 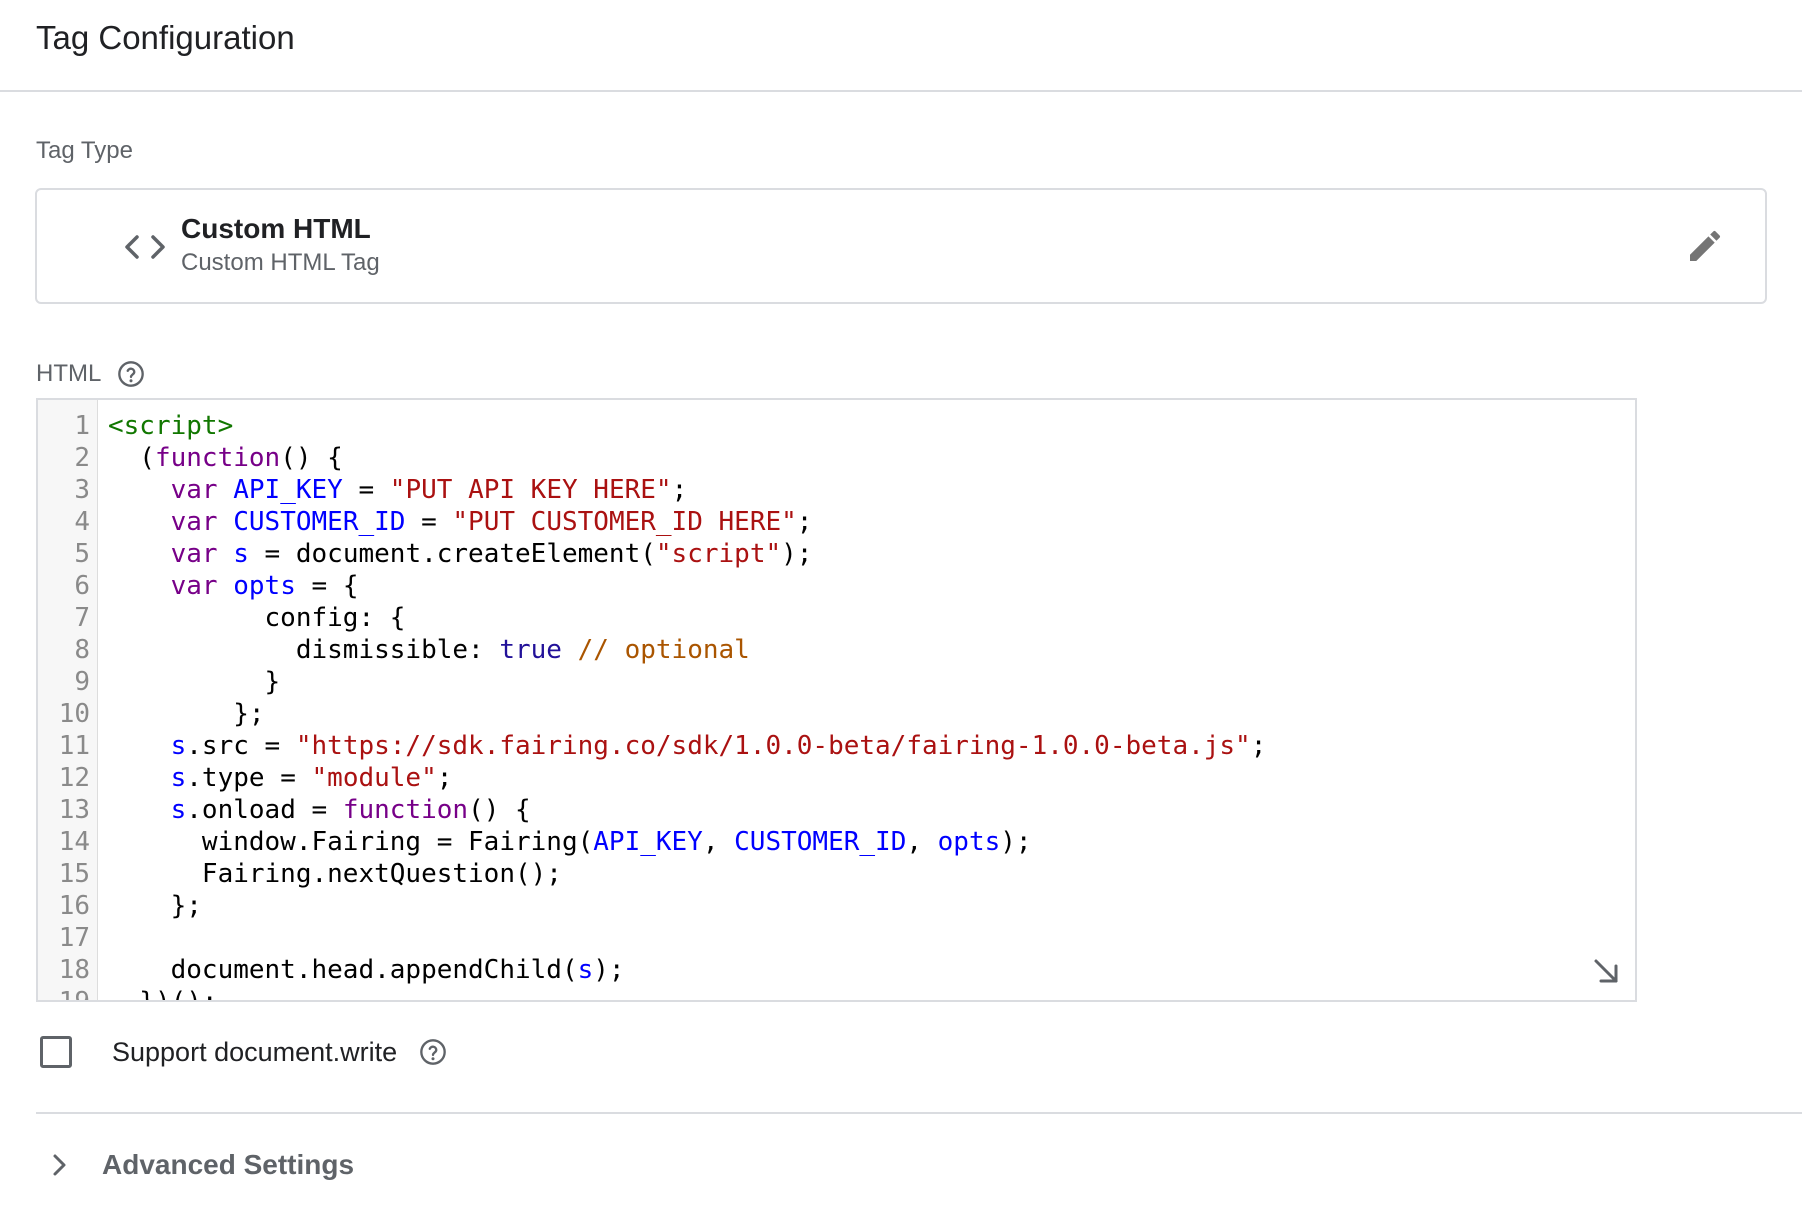 What do you see at coordinates (255, 1052) in the screenshot?
I see `support-document-write-label: Support document.write` at bounding box center [255, 1052].